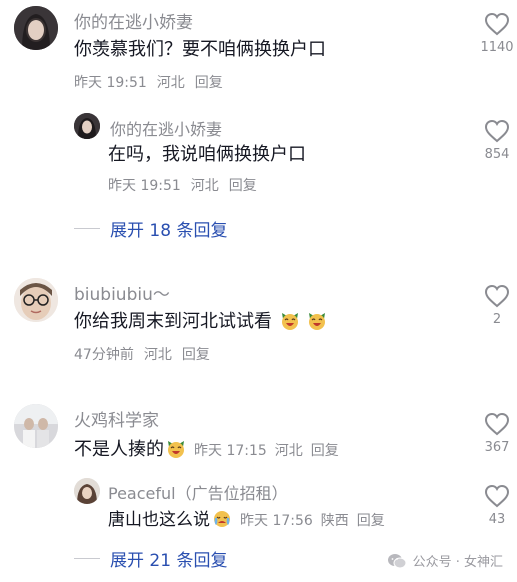 The height and width of the screenshot is (582, 517). I want to click on crying-face-emoji-icon, so click(222, 519).